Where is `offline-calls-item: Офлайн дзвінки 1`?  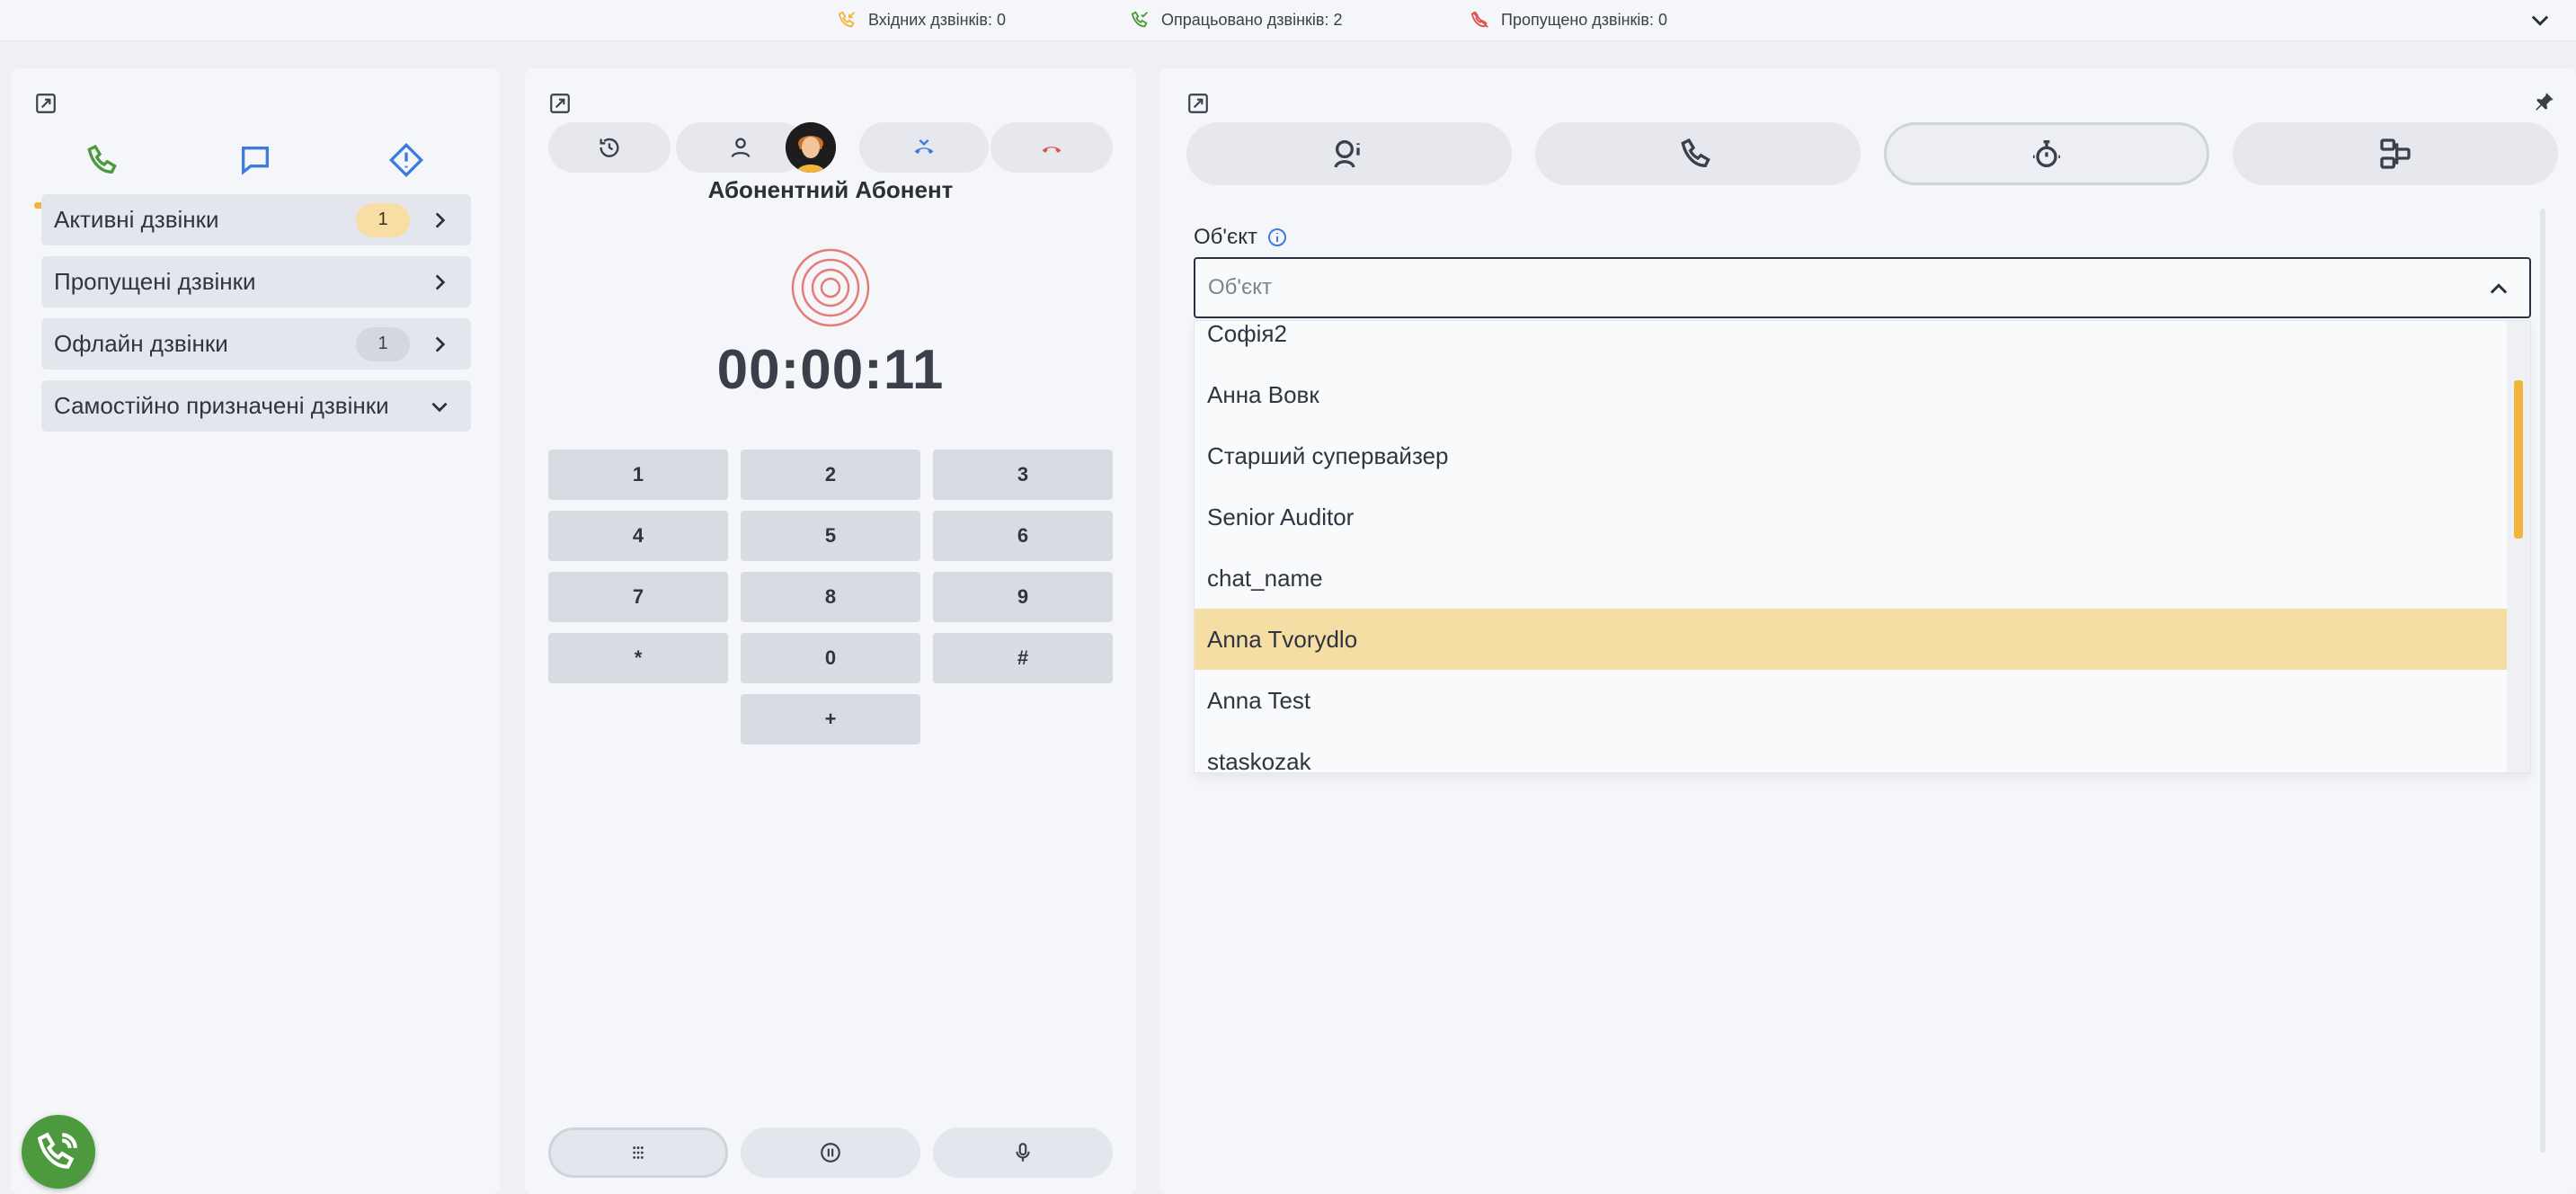
offline-calls-item: Офлайн дзвінки 1 is located at coordinates (256, 344).